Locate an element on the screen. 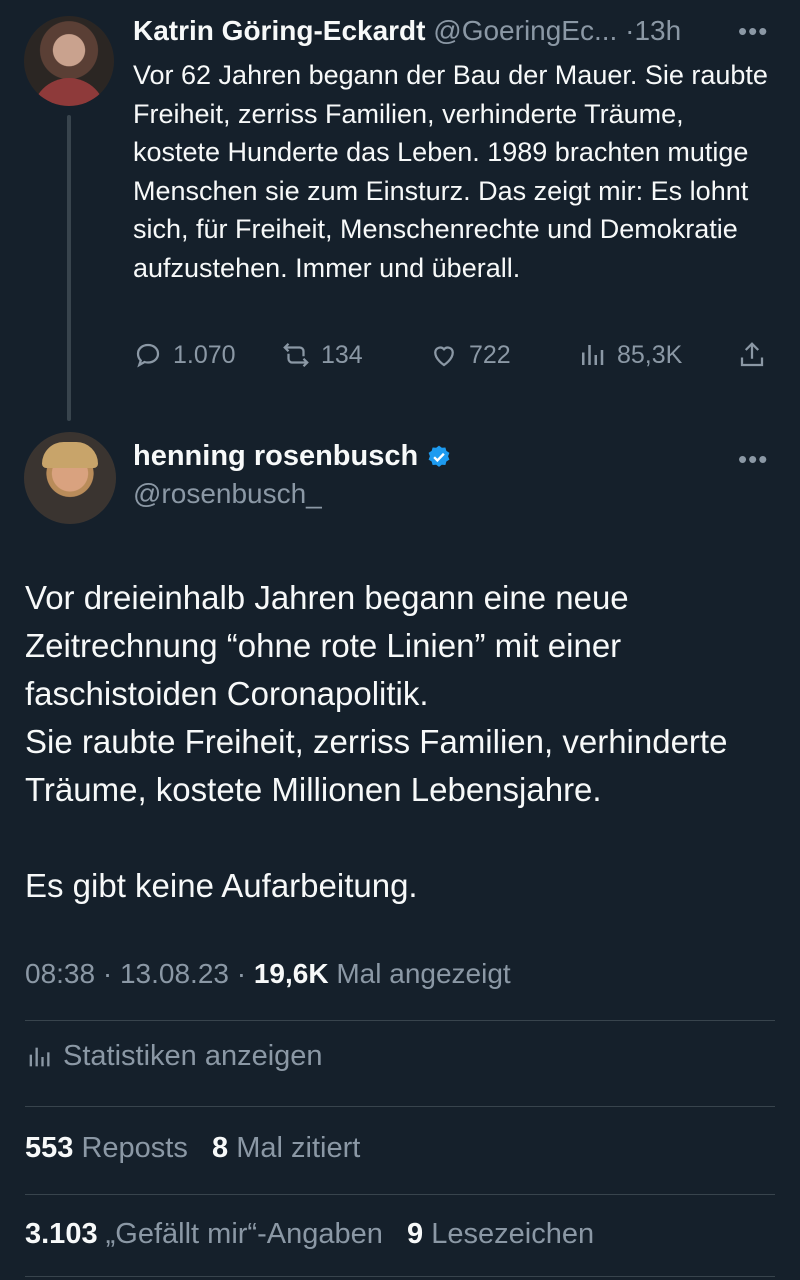  parent-tweet-header: Katrin Göring-Eckardt @GoeringEc... ·13h is located at coordinates (407, 31).